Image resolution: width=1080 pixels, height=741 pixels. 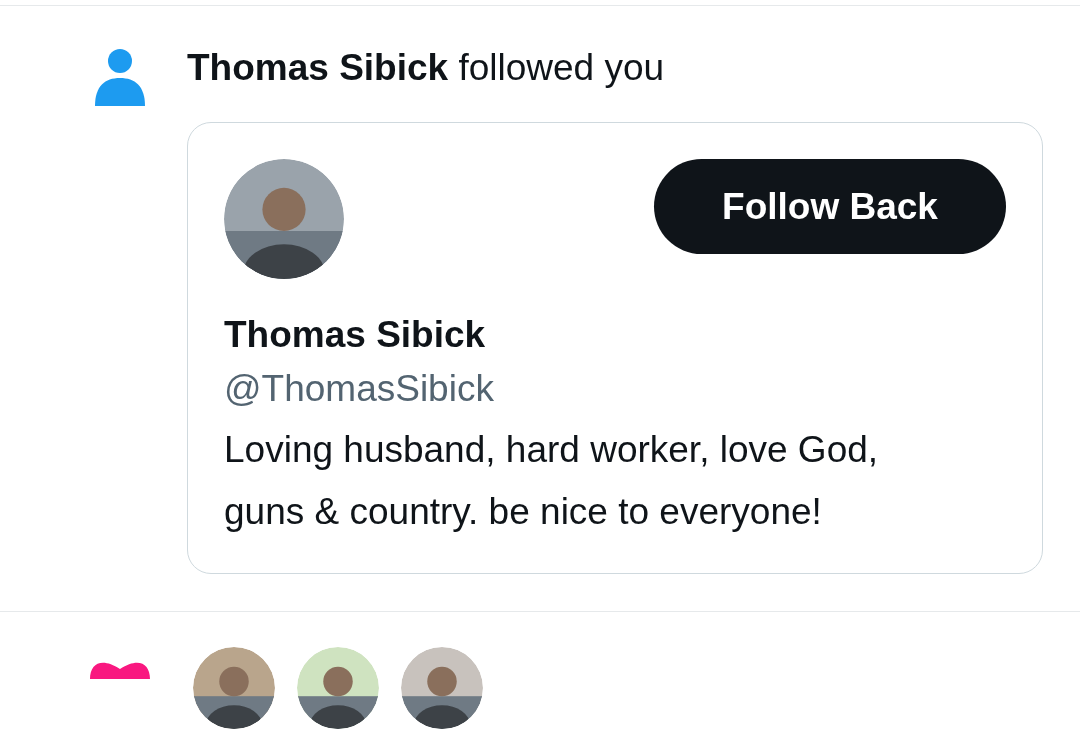 I want to click on profile-name: Thomas Sibick, so click(x=615, y=335).